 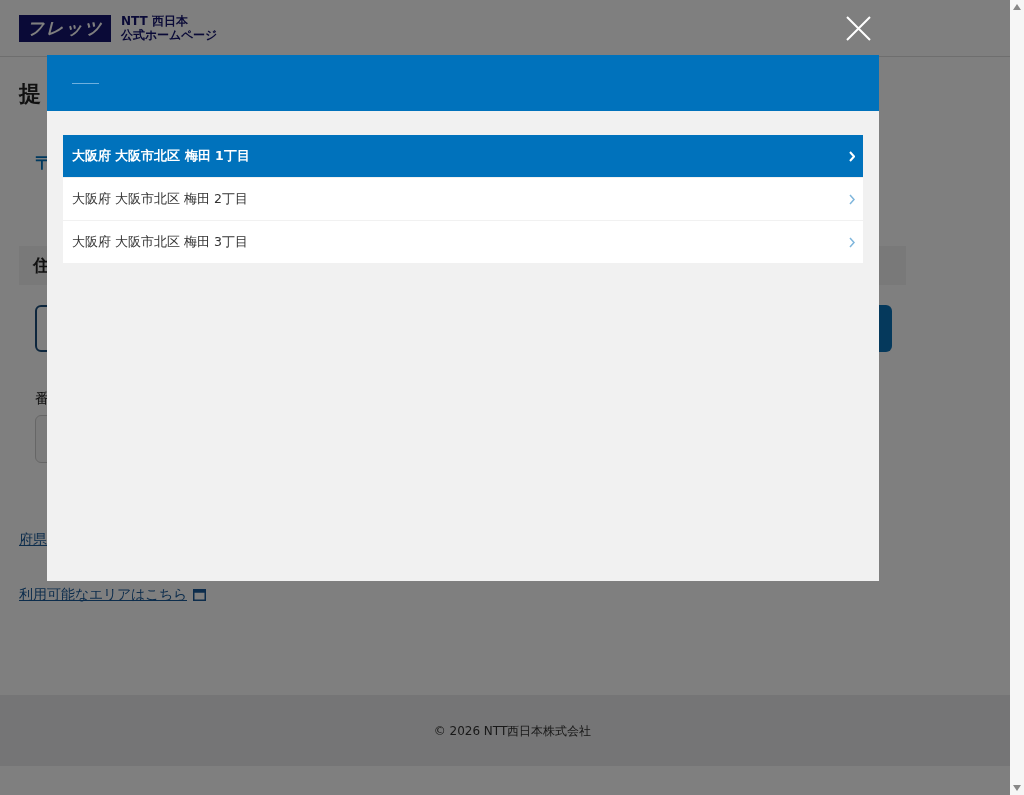 What do you see at coordinates (1017, 7) in the screenshot?
I see `scroll-up-icon` at bounding box center [1017, 7].